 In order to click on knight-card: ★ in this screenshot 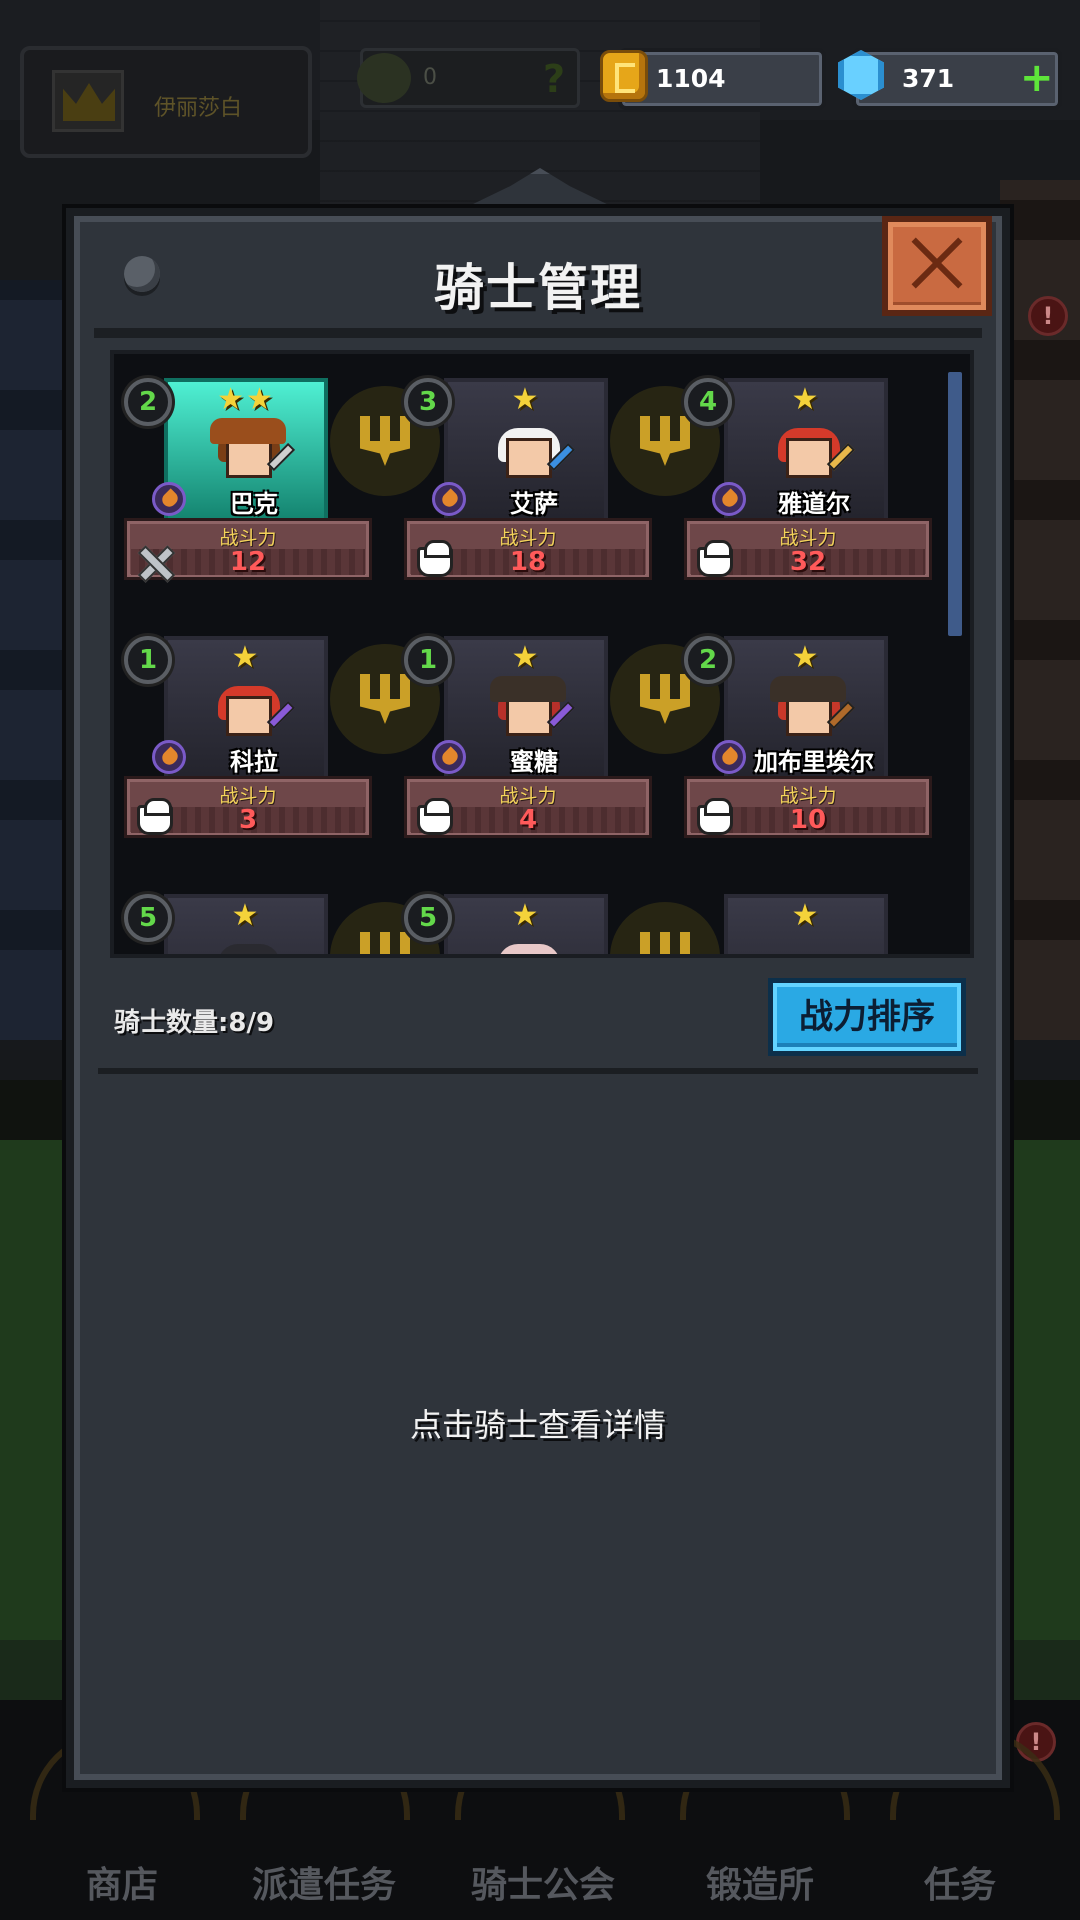, I will do `click(808, 924)`.